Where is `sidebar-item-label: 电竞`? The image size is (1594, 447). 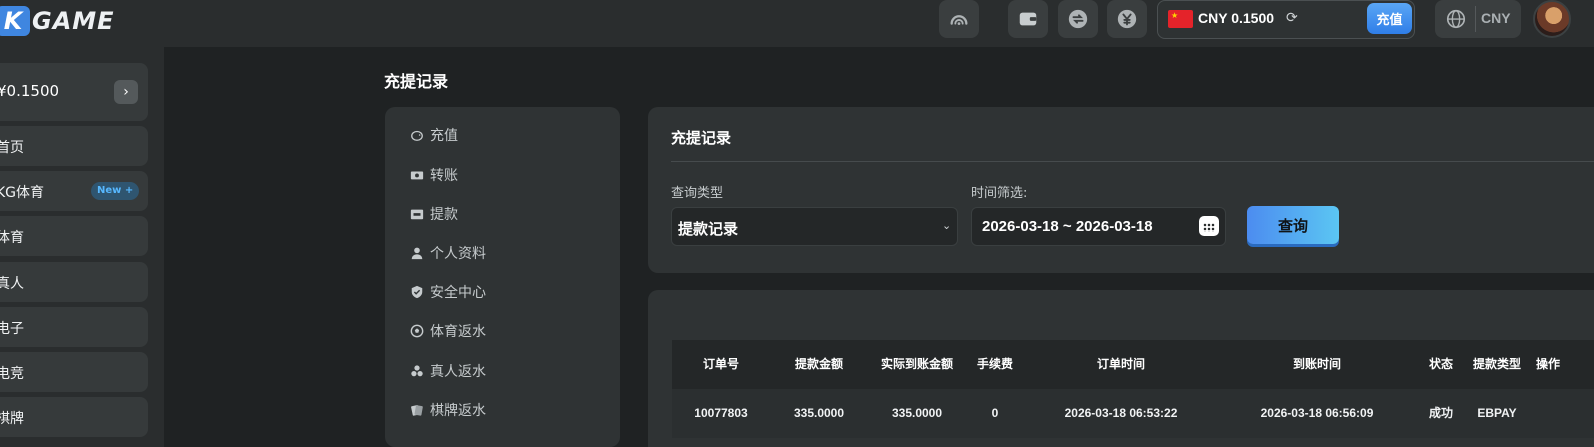 sidebar-item-label: 电竞 is located at coordinates (12, 374).